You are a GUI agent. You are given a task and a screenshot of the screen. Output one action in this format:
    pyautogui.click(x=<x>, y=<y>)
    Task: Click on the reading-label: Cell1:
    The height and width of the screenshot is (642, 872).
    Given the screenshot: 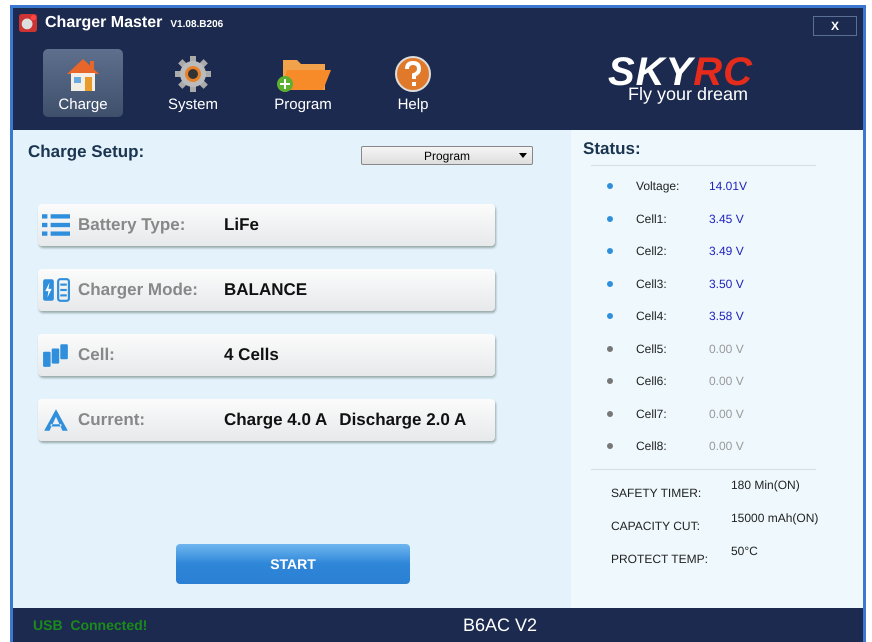 What is the action you would take?
    pyautogui.click(x=652, y=219)
    